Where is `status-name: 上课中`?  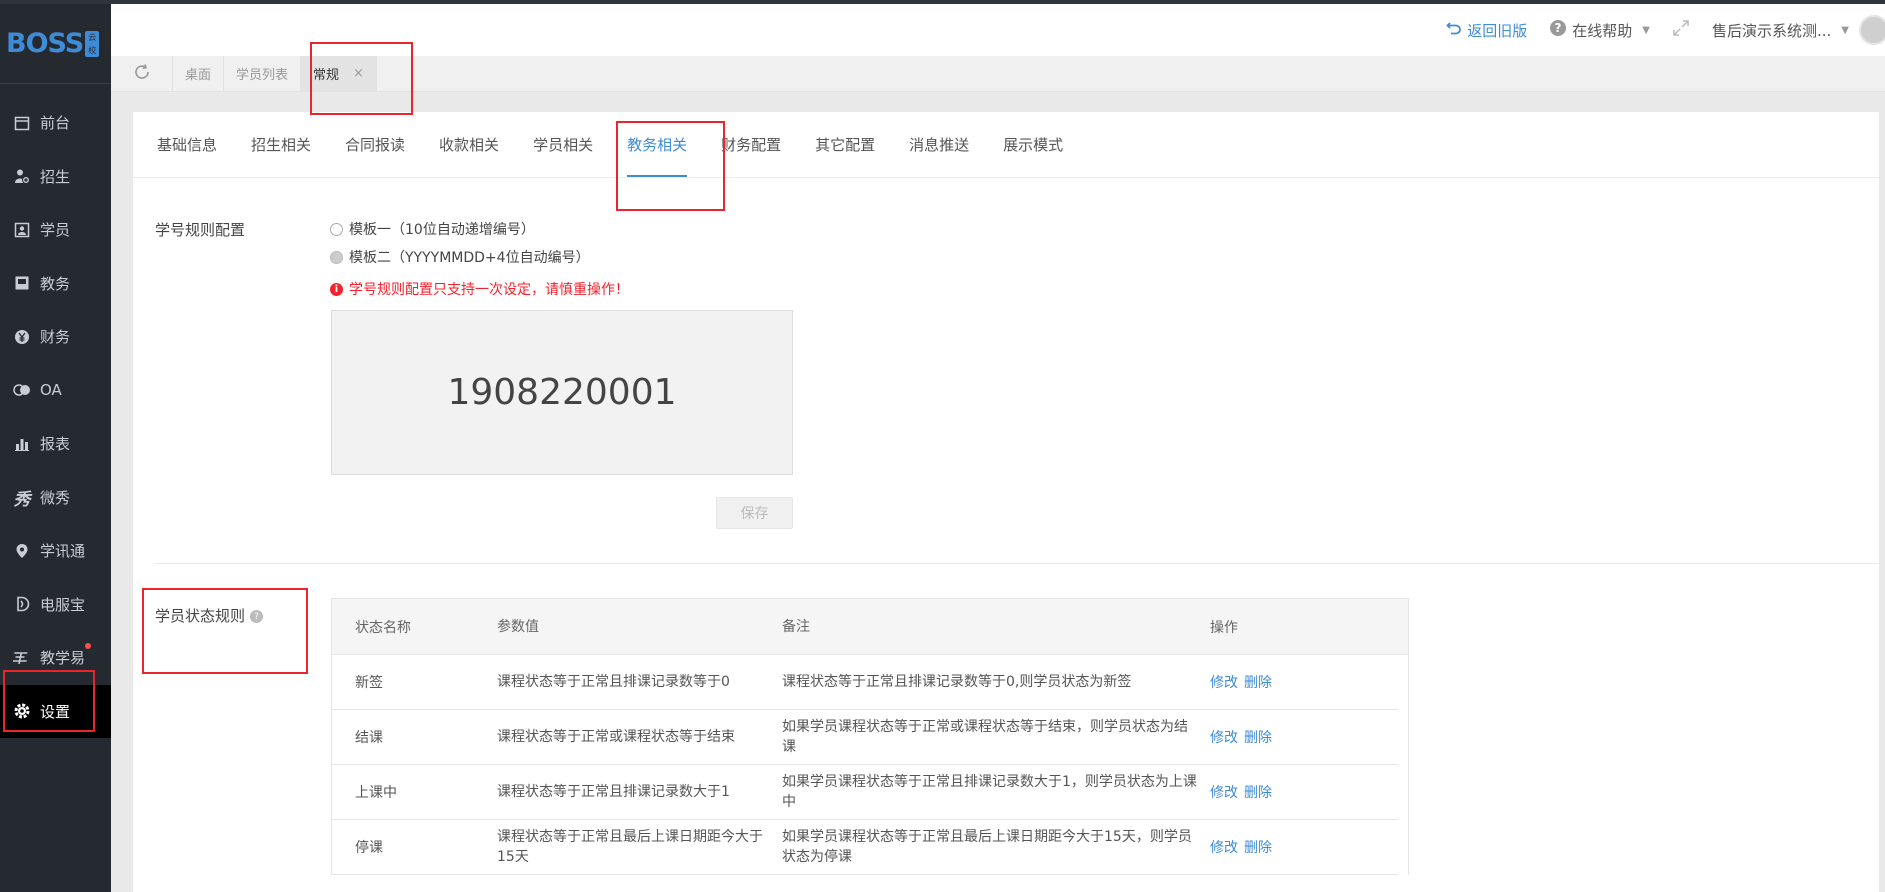 status-name: 上课中 is located at coordinates (376, 793).